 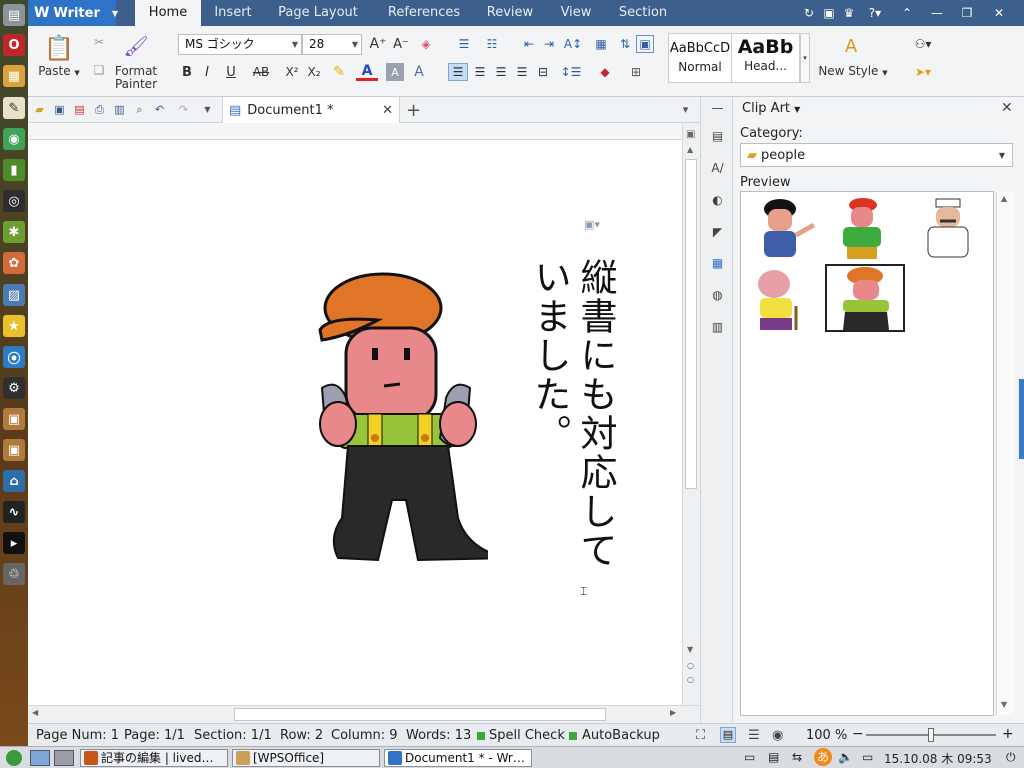 I want to click on customize-toolbar-icon: ▼, so click(x=207, y=109).